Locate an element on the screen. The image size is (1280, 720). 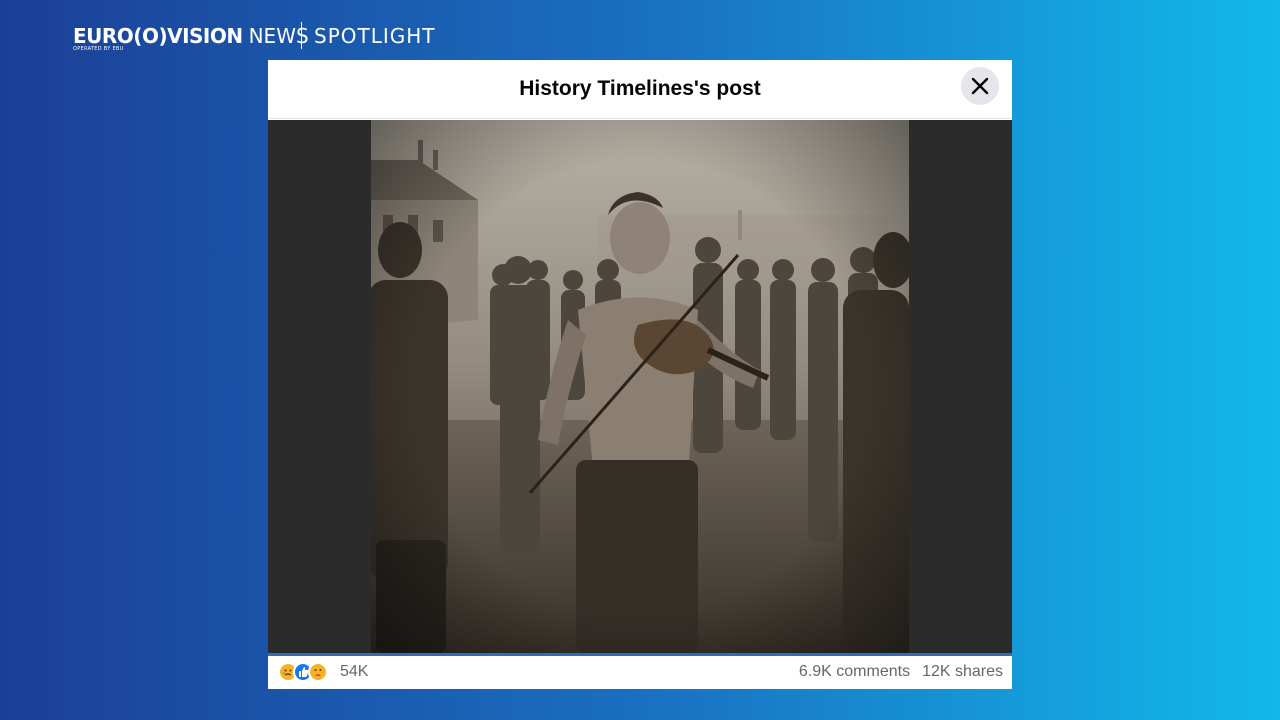
eurovision-logo: EURO(O)VISION NEWS is located at coordinates (191, 36).